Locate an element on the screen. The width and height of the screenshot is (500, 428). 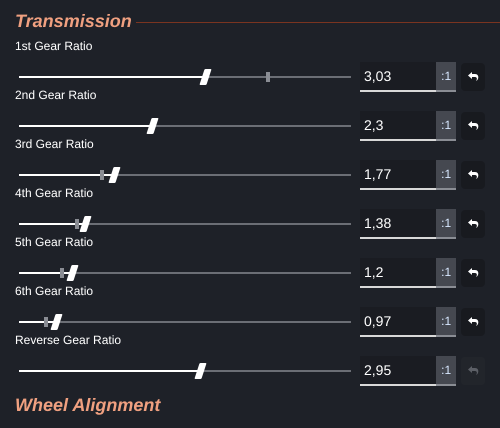
setting-label: 6th Gear Ratio is located at coordinates (54, 291).